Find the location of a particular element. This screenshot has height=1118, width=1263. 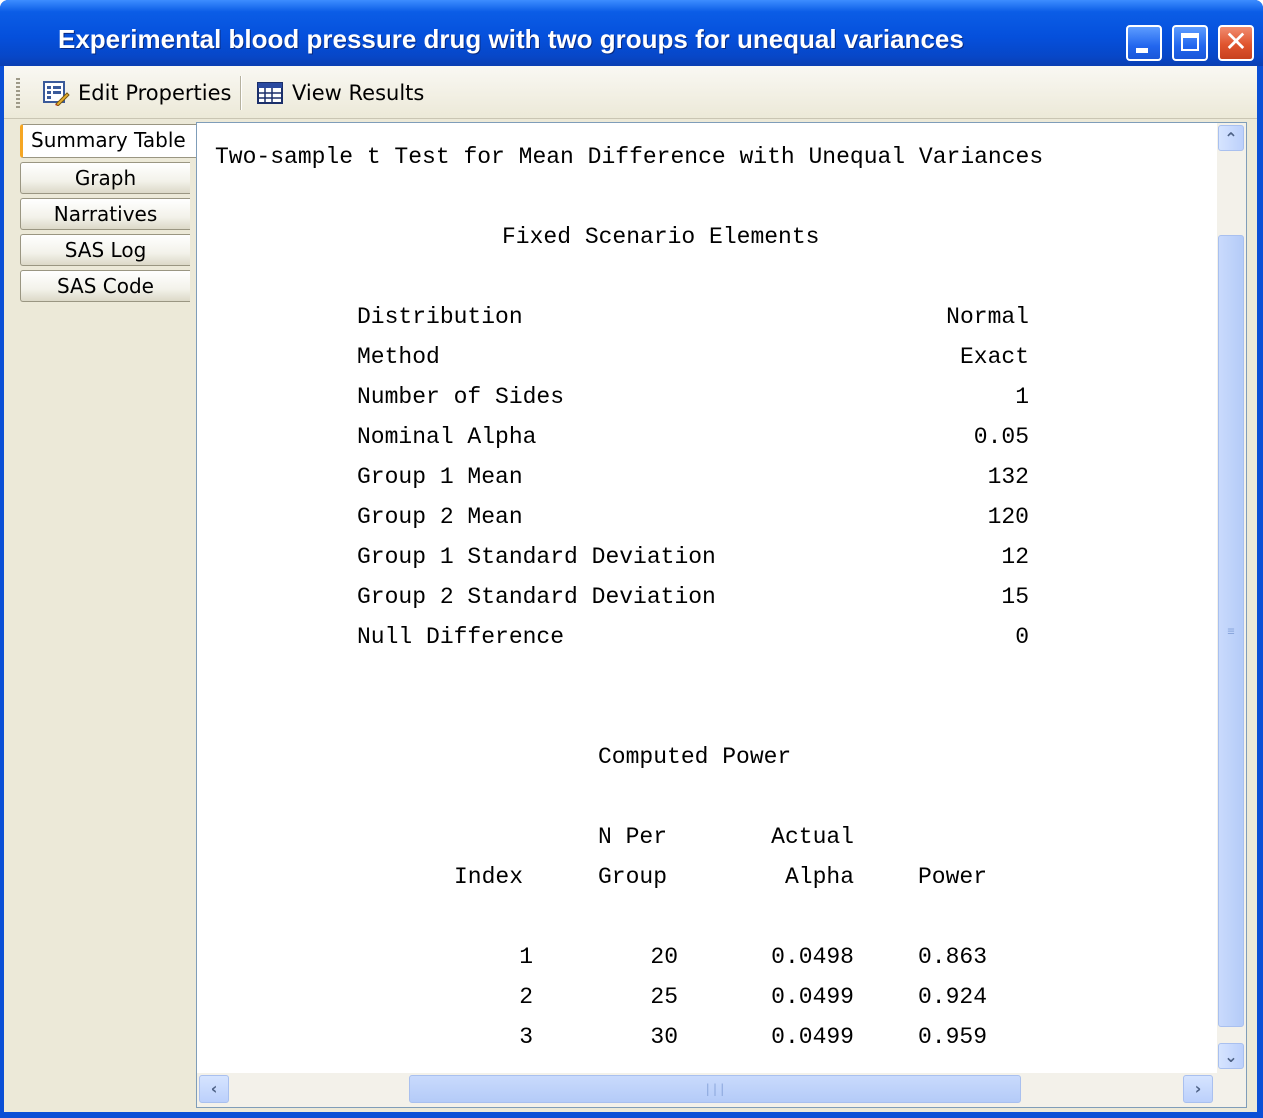

fixed-label: Number of Sides is located at coordinates (461, 397).